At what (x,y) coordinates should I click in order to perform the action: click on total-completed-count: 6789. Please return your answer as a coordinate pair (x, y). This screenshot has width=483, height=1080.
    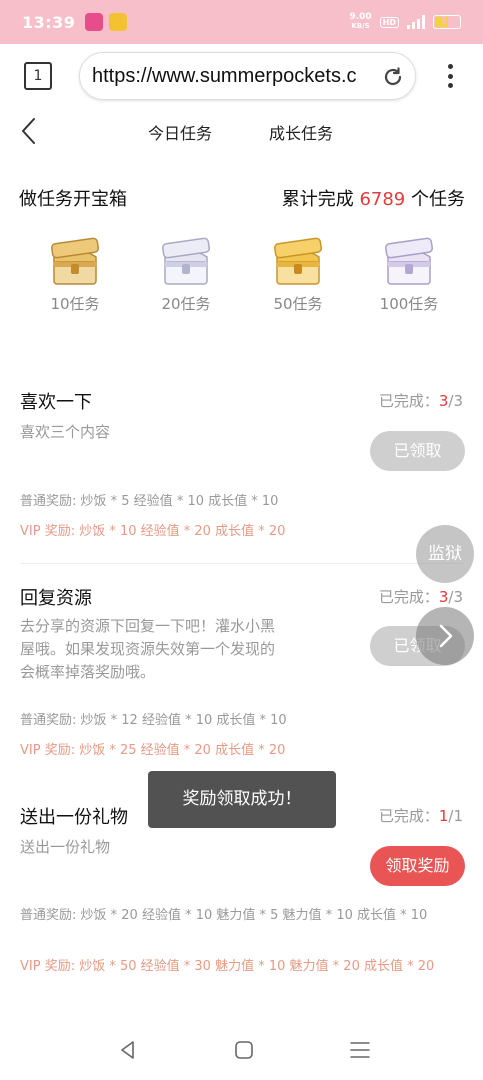
    Looking at the image, I should click on (382, 199).